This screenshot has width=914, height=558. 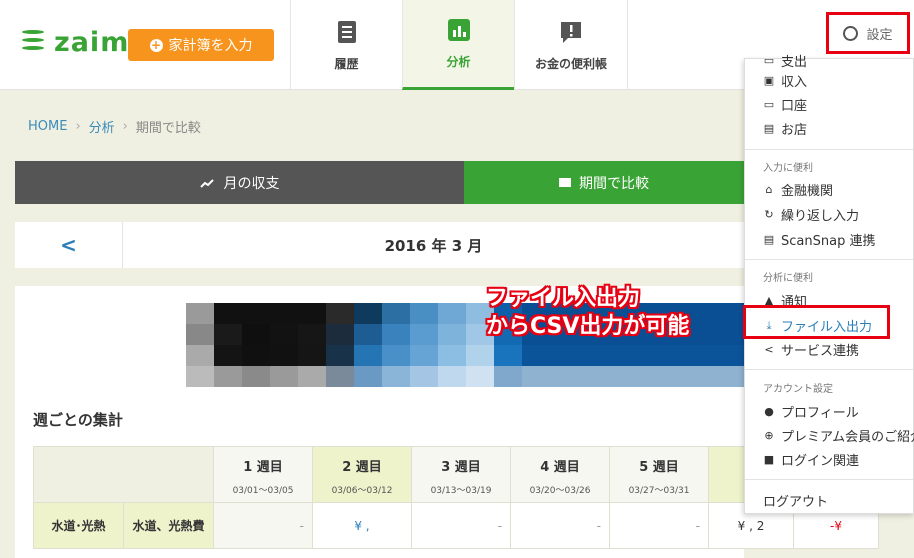 I want to click on tab-history-label: 履歴, so click(x=346, y=63).